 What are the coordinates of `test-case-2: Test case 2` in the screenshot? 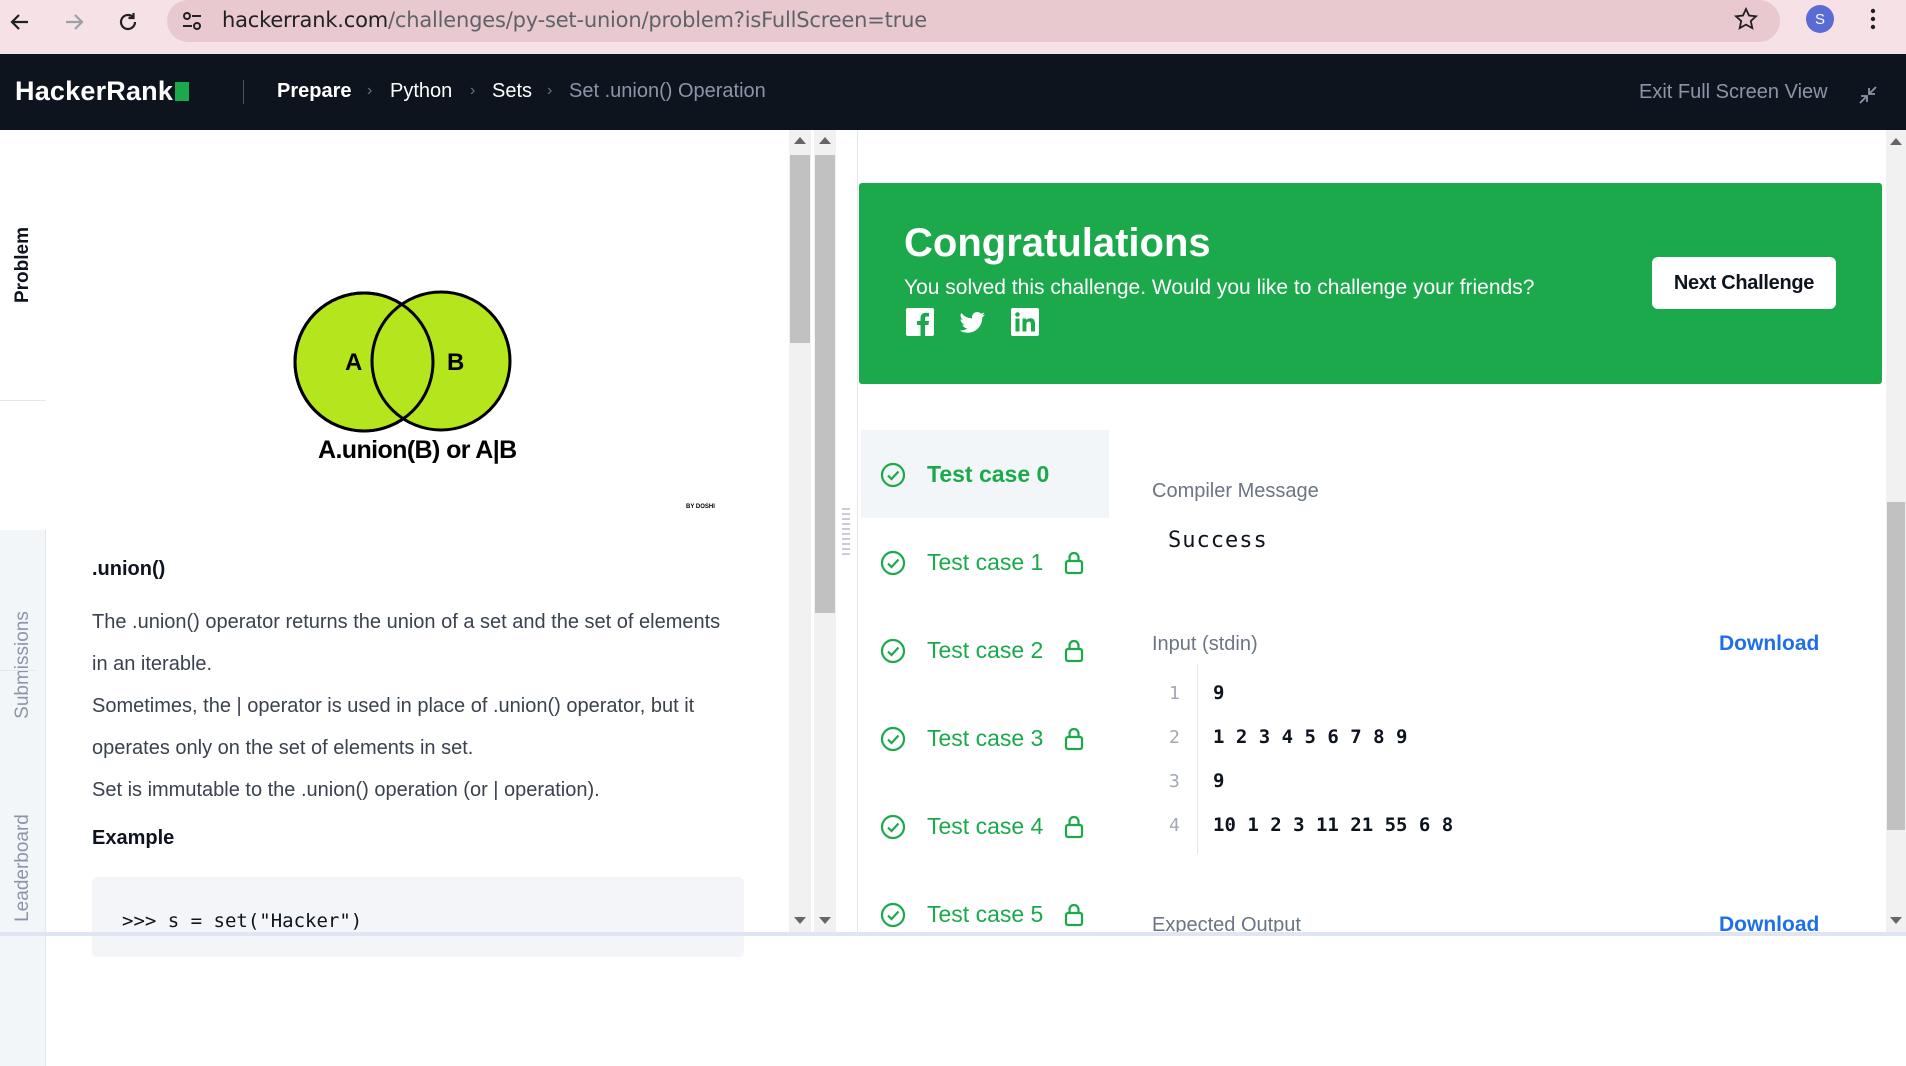 It's located at (985, 650).